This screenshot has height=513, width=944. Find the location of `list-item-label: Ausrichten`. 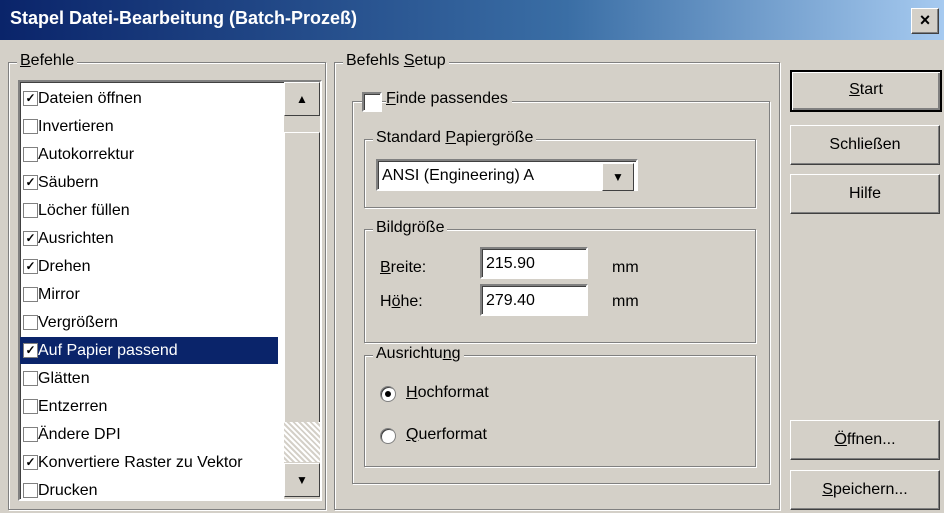

list-item-label: Ausrichten is located at coordinates (76, 238).